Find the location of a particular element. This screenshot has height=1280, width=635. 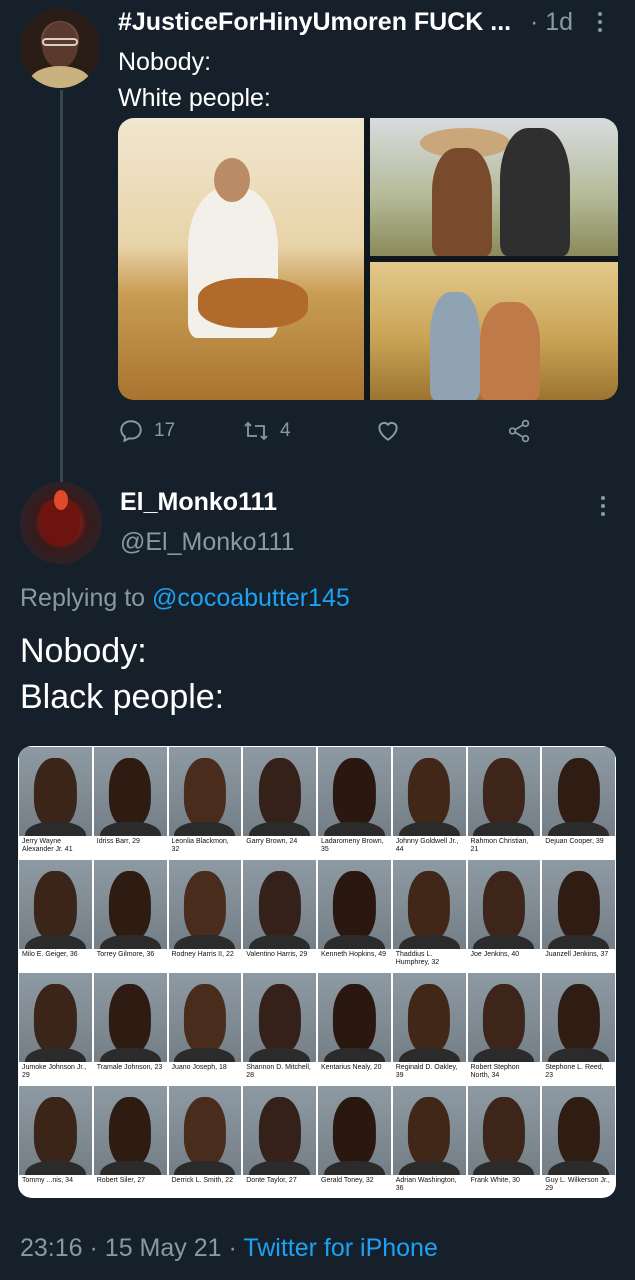

avatar-shirt is located at coordinates (60, 77).